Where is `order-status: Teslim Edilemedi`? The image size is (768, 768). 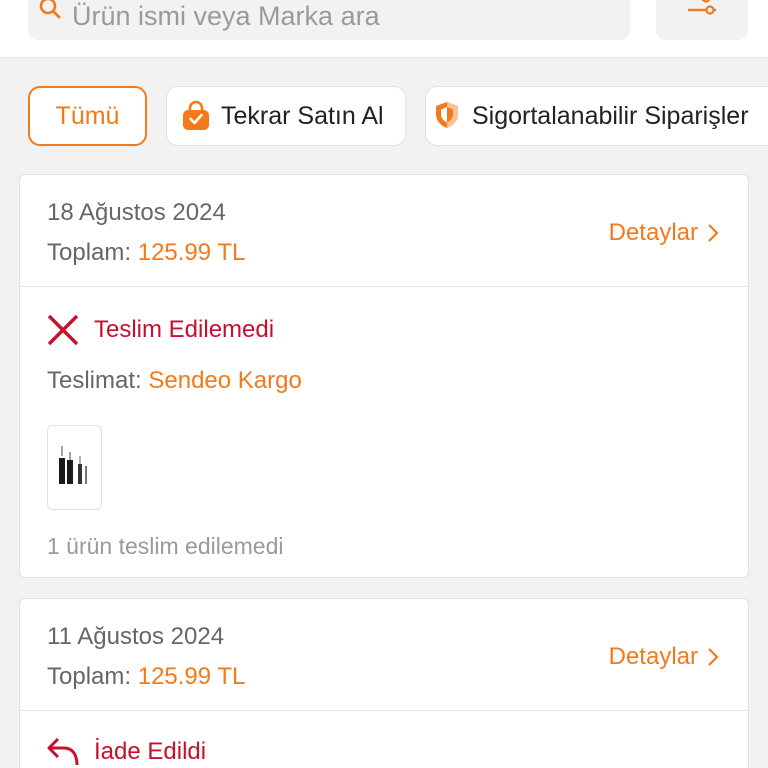 order-status: Teslim Edilemedi is located at coordinates (160, 330).